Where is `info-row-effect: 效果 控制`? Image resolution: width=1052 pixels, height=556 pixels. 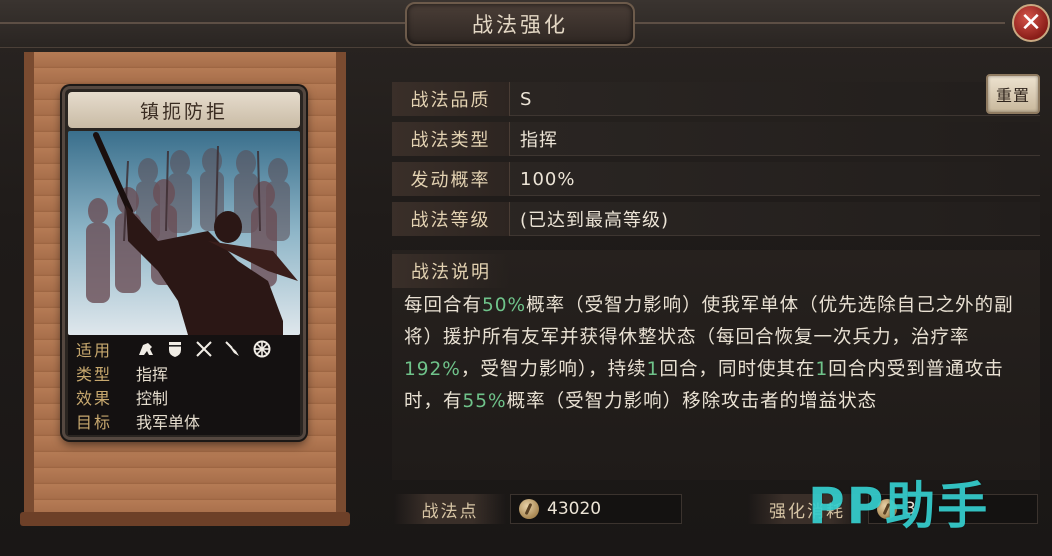 info-row-effect: 效果 控制 is located at coordinates (186, 397).